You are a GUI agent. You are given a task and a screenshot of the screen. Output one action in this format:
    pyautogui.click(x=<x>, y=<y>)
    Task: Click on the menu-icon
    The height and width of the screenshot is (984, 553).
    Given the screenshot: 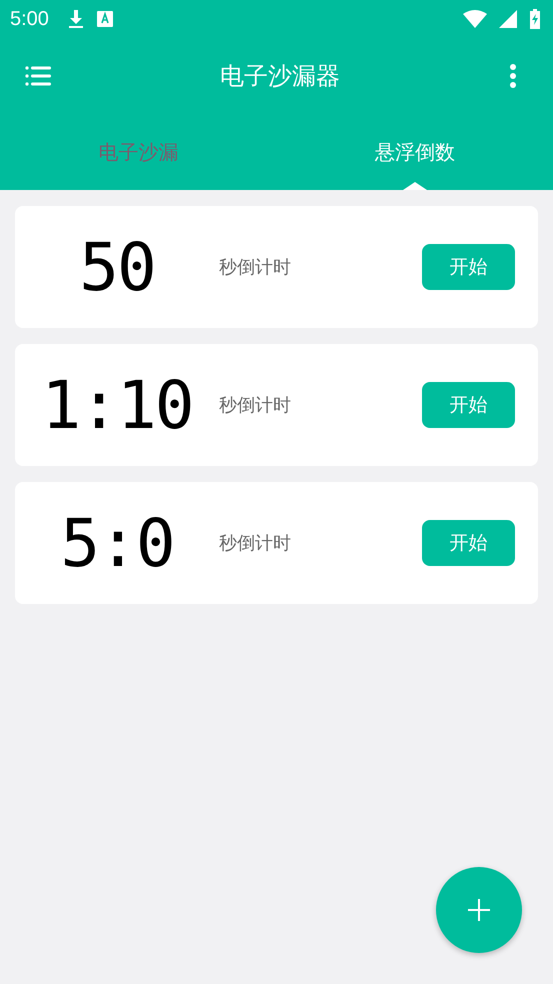 What is the action you would take?
    pyautogui.click(x=38, y=76)
    